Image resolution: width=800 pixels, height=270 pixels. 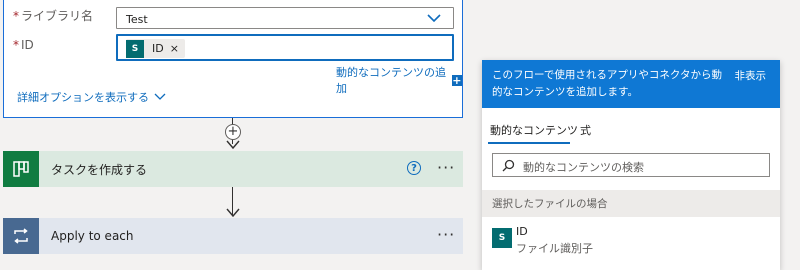 I want to click on library-name-label: * ライブラリ名, so click(x=53, y=15).